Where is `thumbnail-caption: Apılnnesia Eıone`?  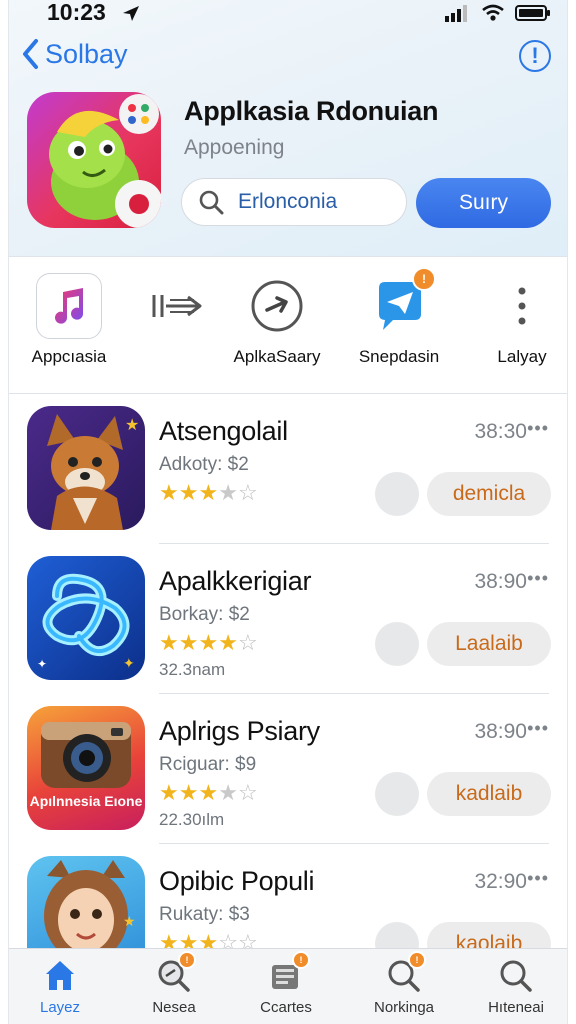 thumbnail-caption: Apılnnesia Eıone is located at coordinates (86, 801).